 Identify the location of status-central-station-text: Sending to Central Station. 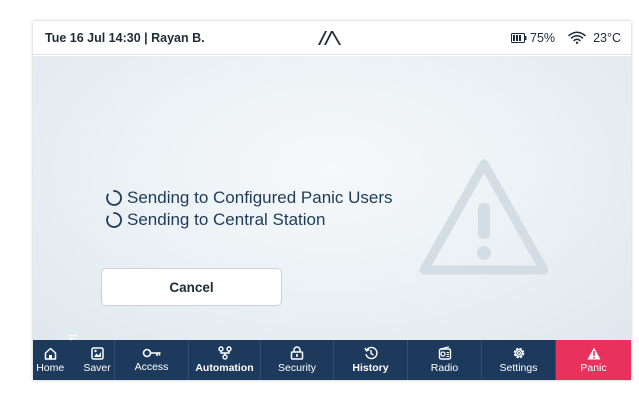
(226, 219).